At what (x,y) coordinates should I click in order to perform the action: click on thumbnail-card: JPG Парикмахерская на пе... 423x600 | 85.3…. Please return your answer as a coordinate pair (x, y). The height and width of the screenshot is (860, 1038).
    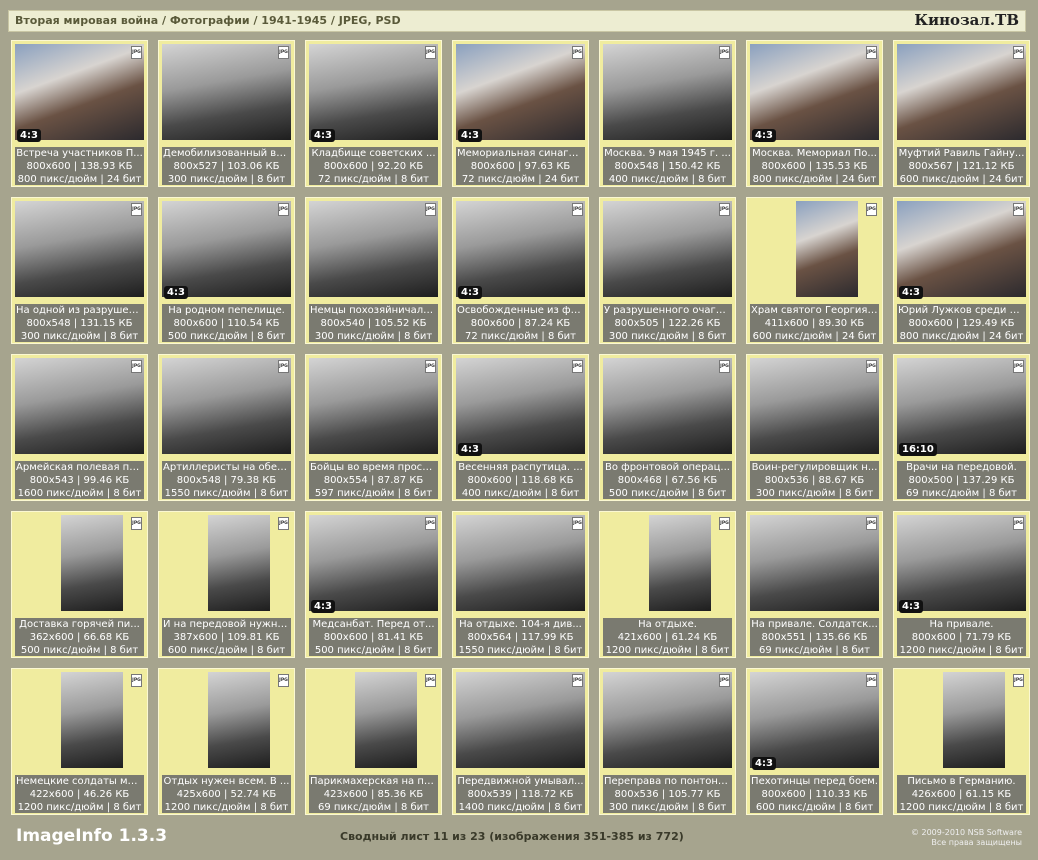
    Looking at the image, I should click on (373, 741).